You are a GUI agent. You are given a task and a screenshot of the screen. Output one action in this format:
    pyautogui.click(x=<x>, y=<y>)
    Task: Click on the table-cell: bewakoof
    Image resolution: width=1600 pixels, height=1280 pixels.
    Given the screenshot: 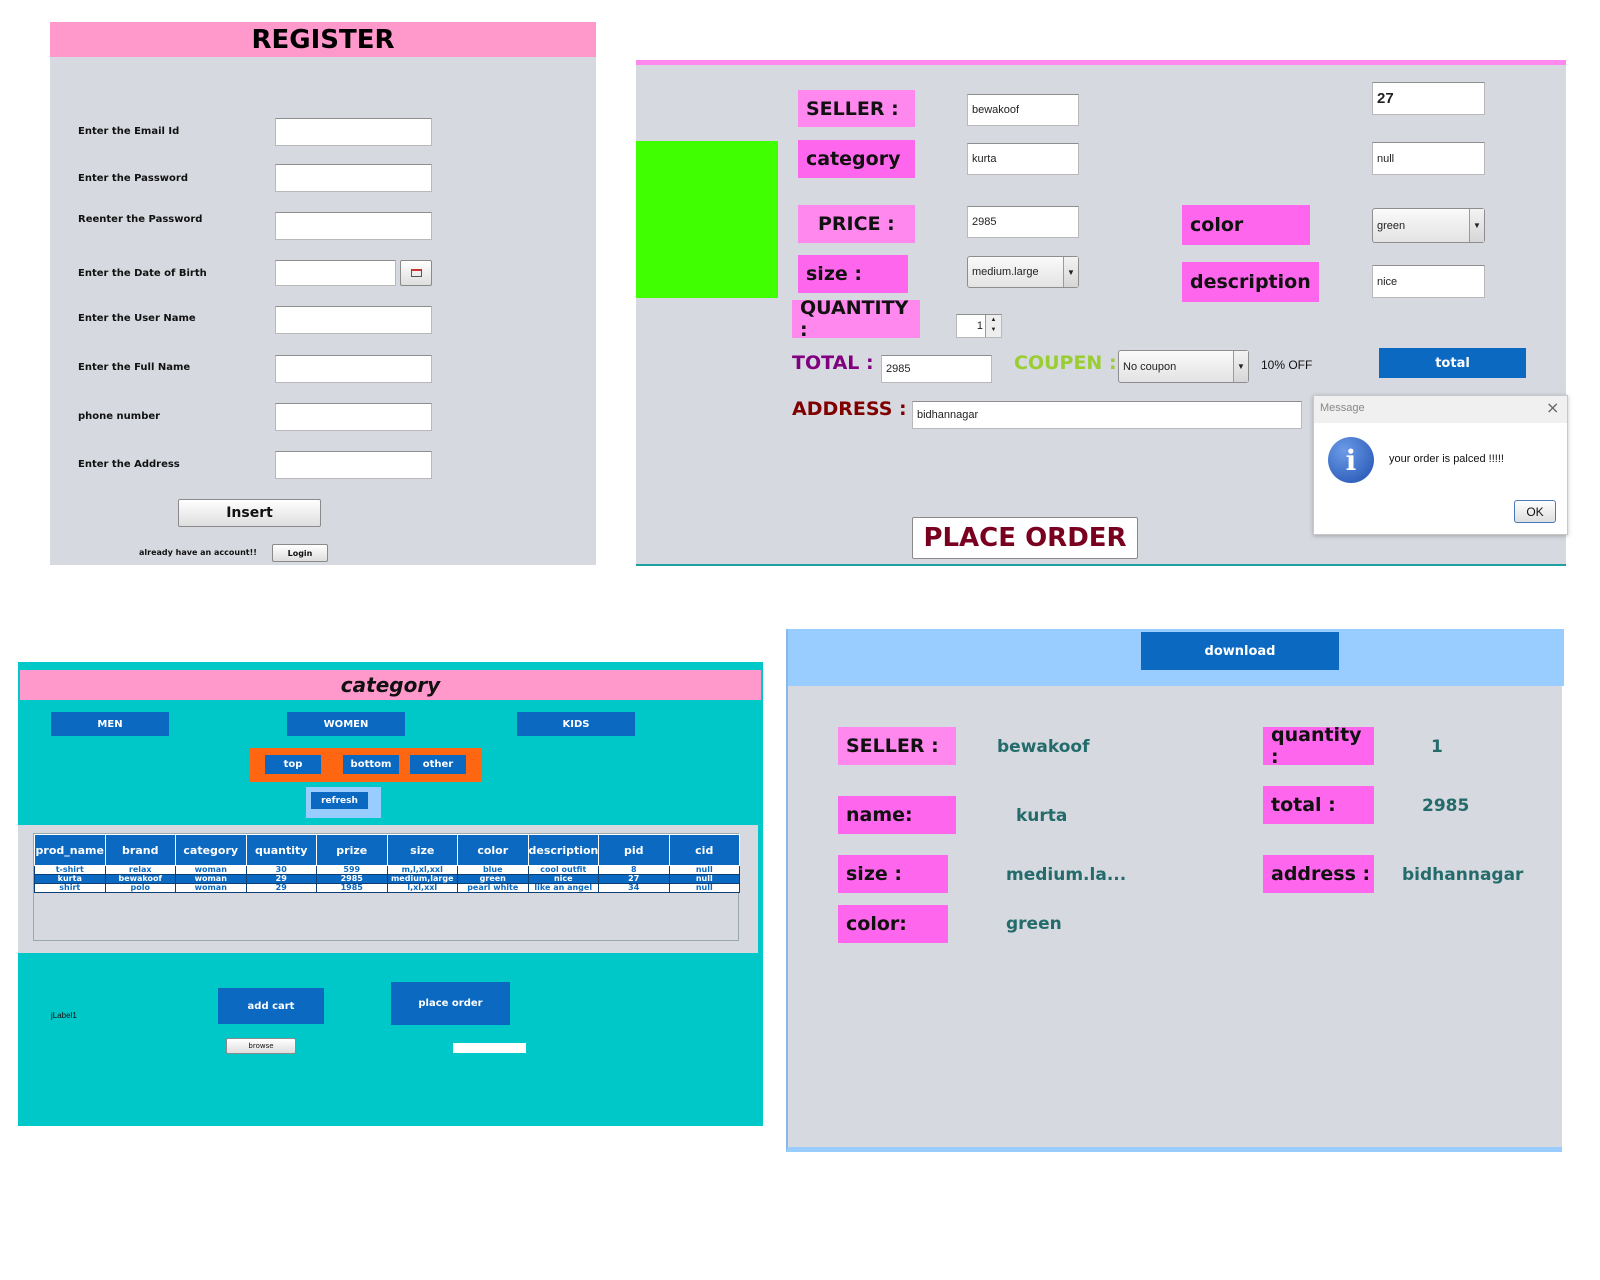 What is the action you would take?
    pyautogui.click(x=140, y=879)
    